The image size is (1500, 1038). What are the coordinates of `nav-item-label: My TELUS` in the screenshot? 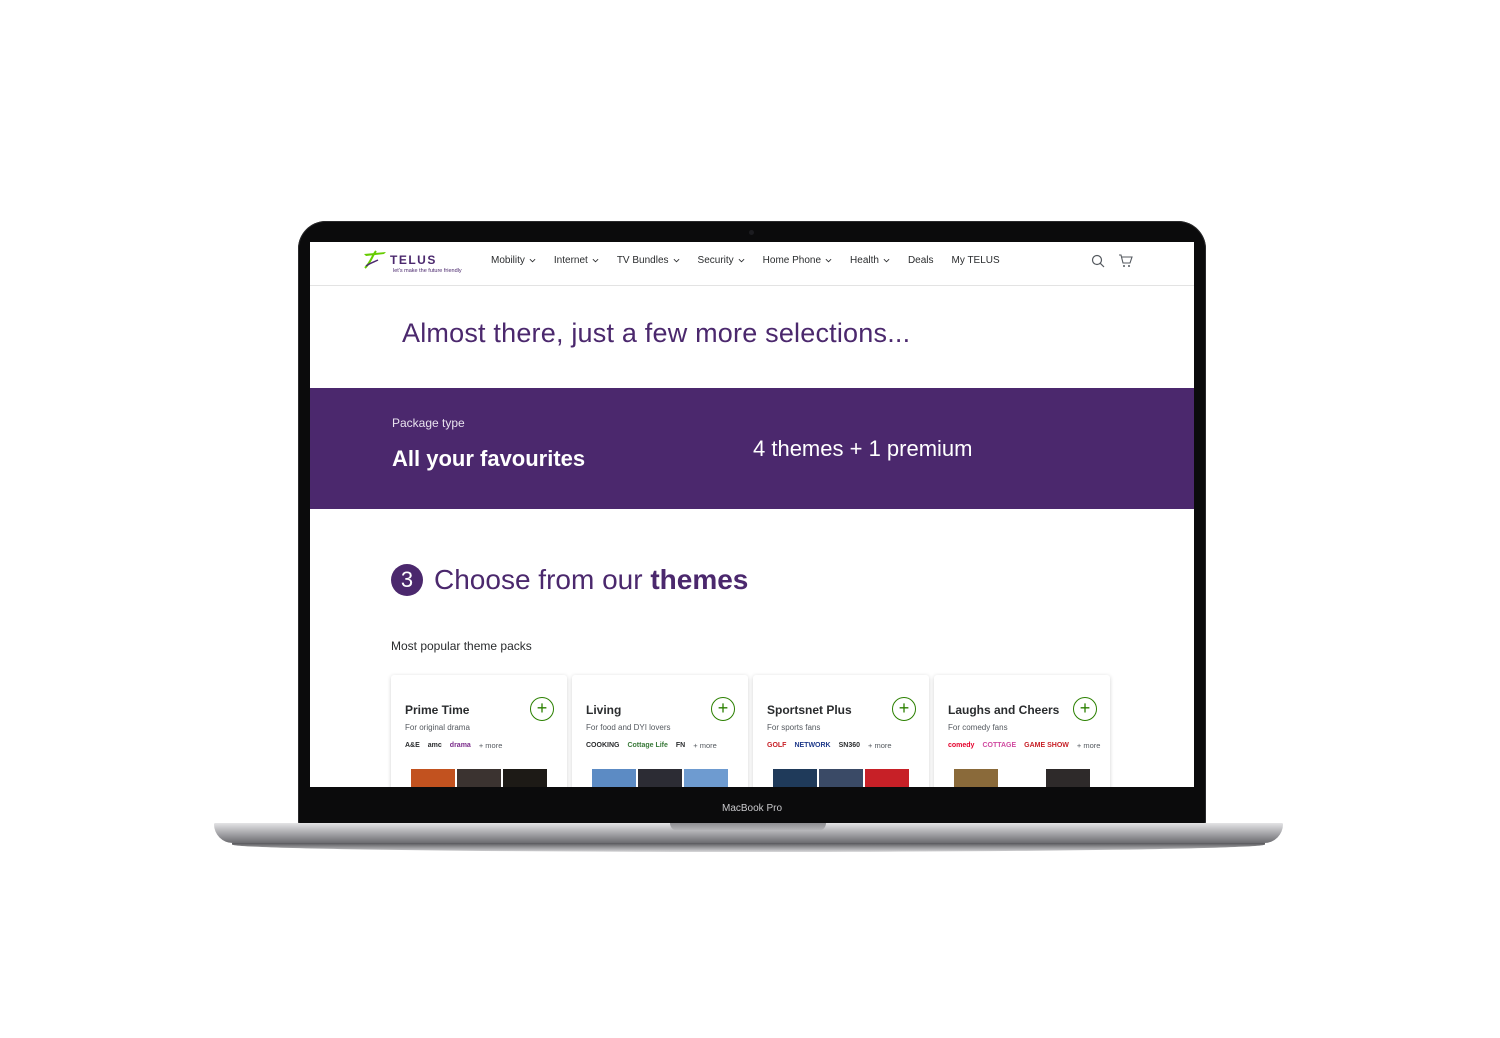 It's located at (975, 260).